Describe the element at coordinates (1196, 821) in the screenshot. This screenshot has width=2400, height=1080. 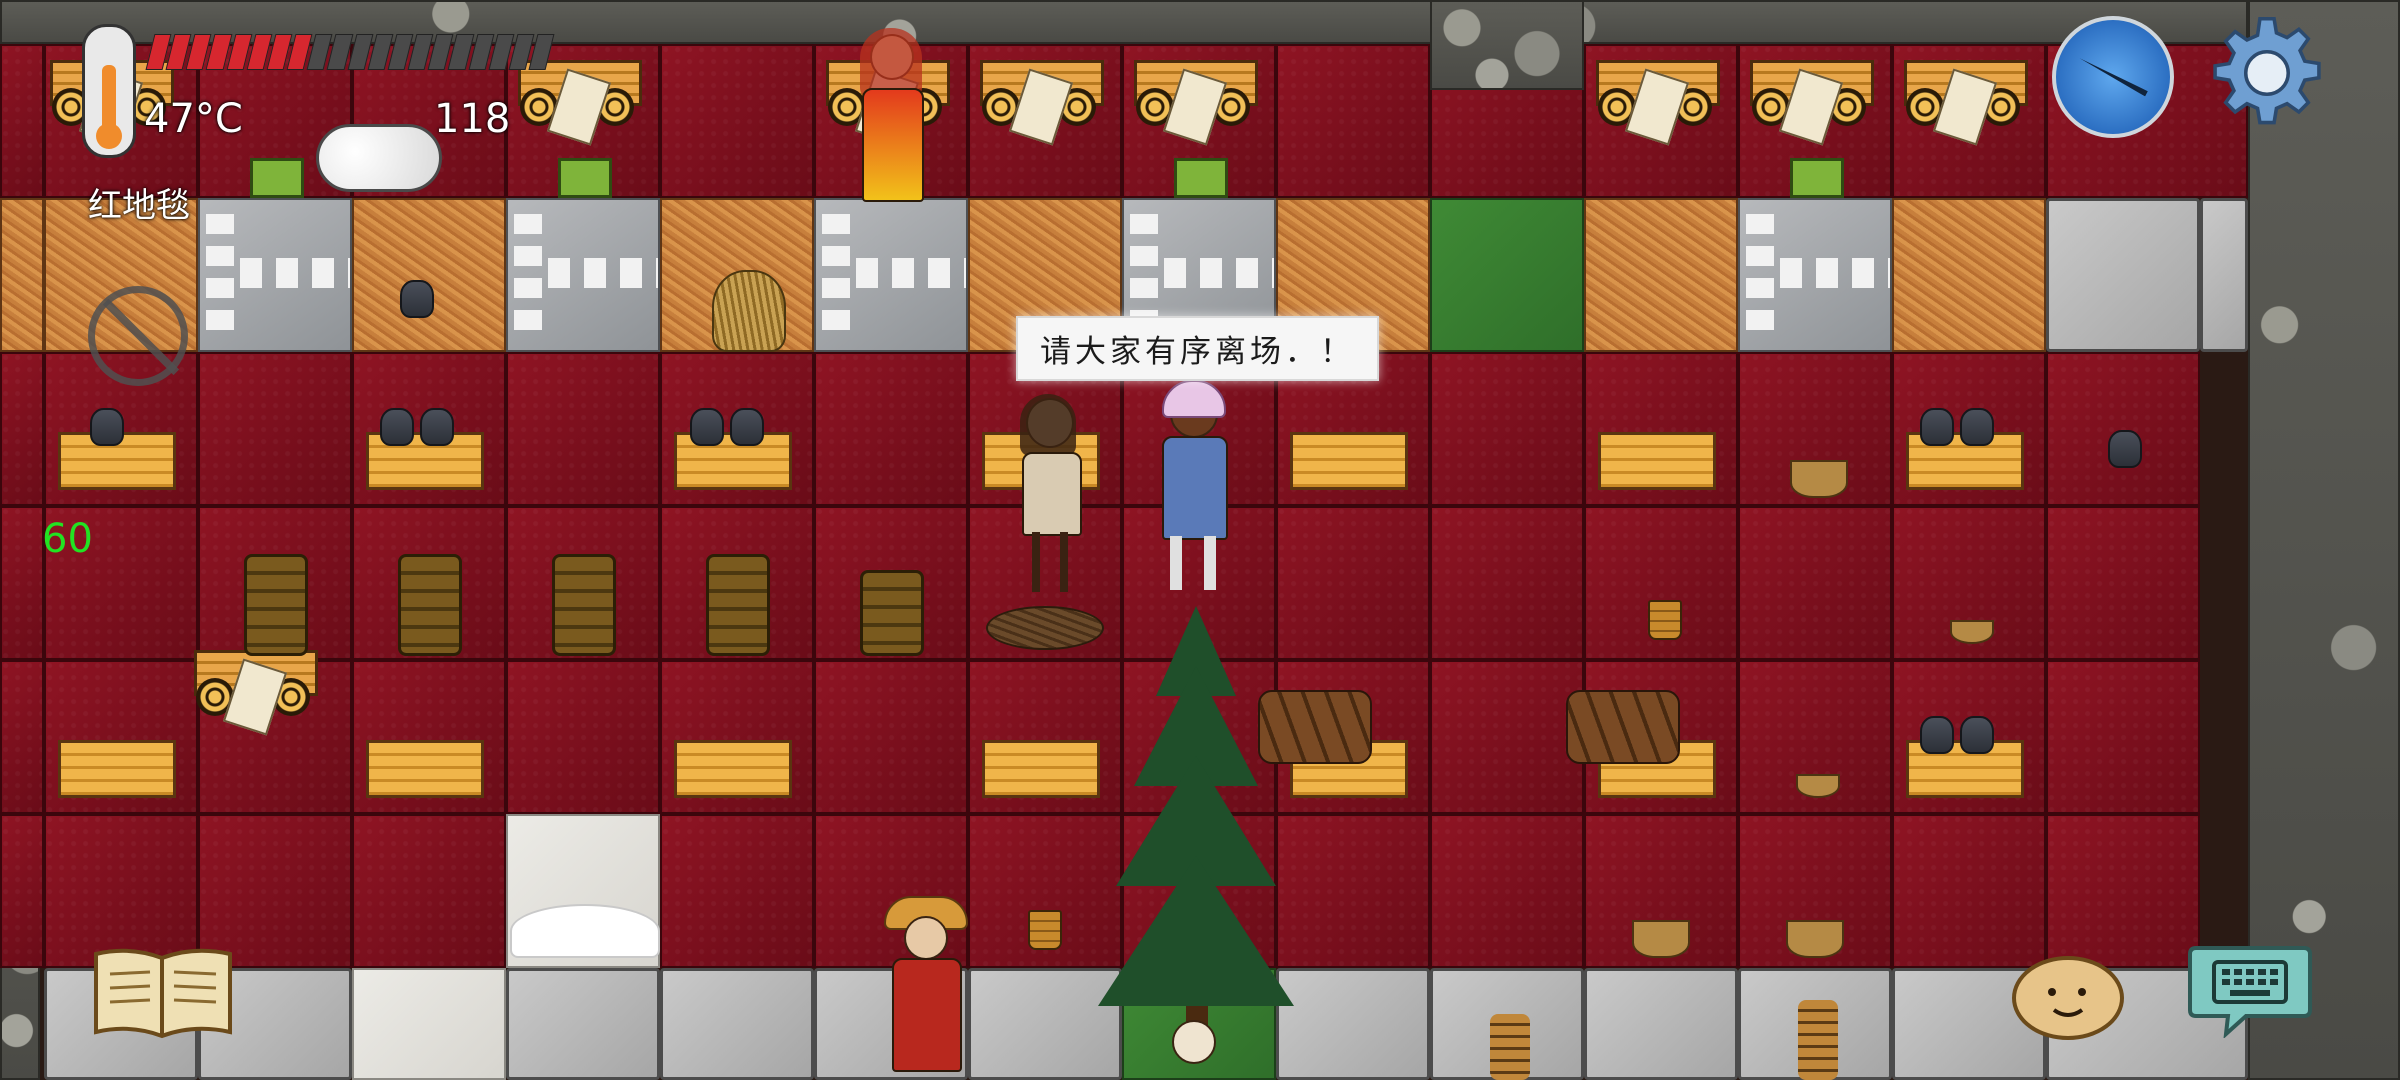
I see `christmas-tree` at that location.